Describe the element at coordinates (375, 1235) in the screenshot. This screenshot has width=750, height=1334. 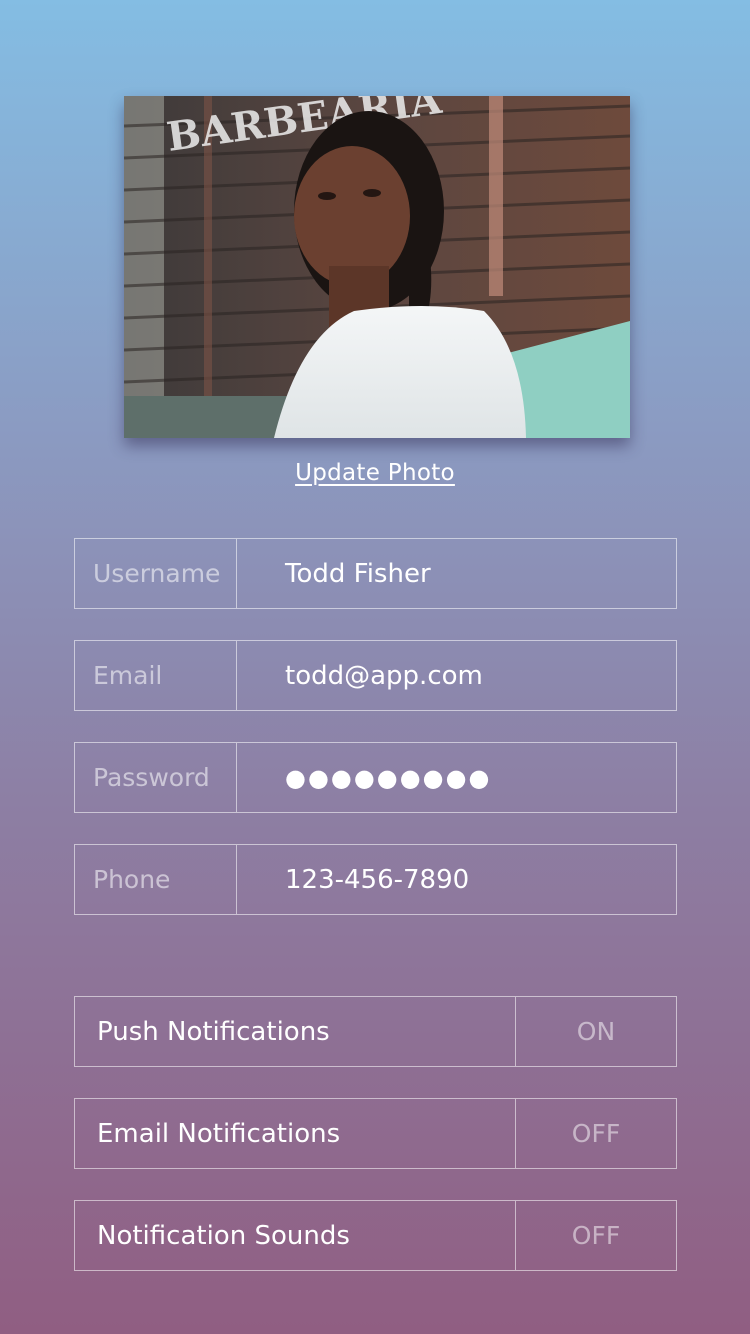
I see `notification-sounds-row: Notification Sounds OFF` at that location.